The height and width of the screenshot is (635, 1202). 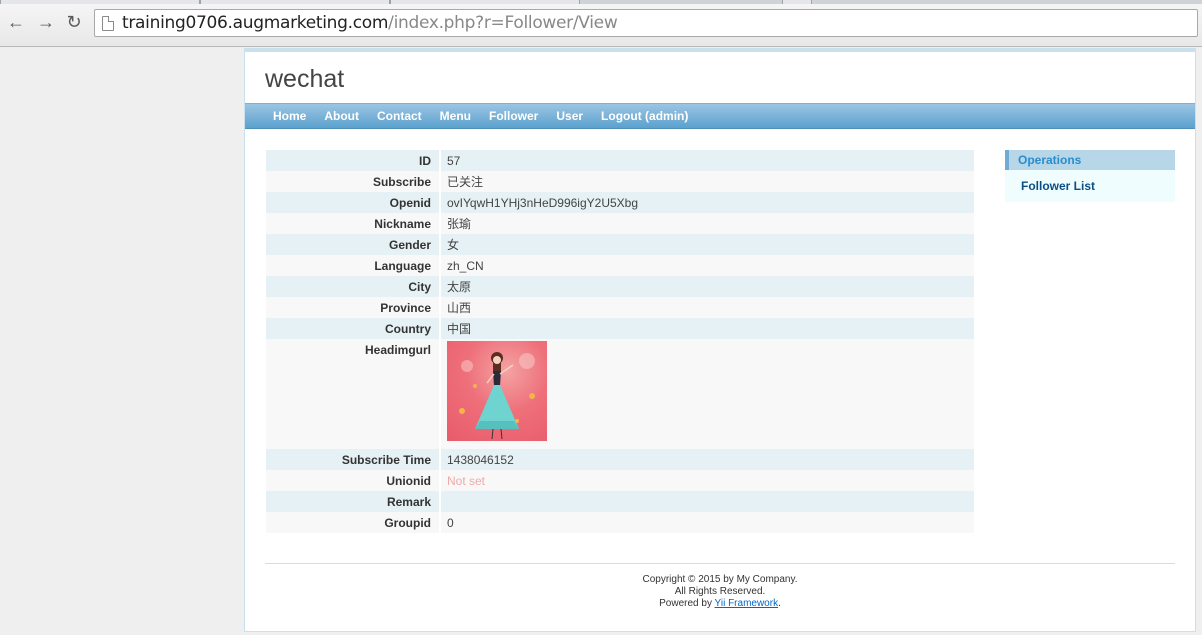 I want to click on footer-rights: All Rights Reserved., so click(x=720, y=591).